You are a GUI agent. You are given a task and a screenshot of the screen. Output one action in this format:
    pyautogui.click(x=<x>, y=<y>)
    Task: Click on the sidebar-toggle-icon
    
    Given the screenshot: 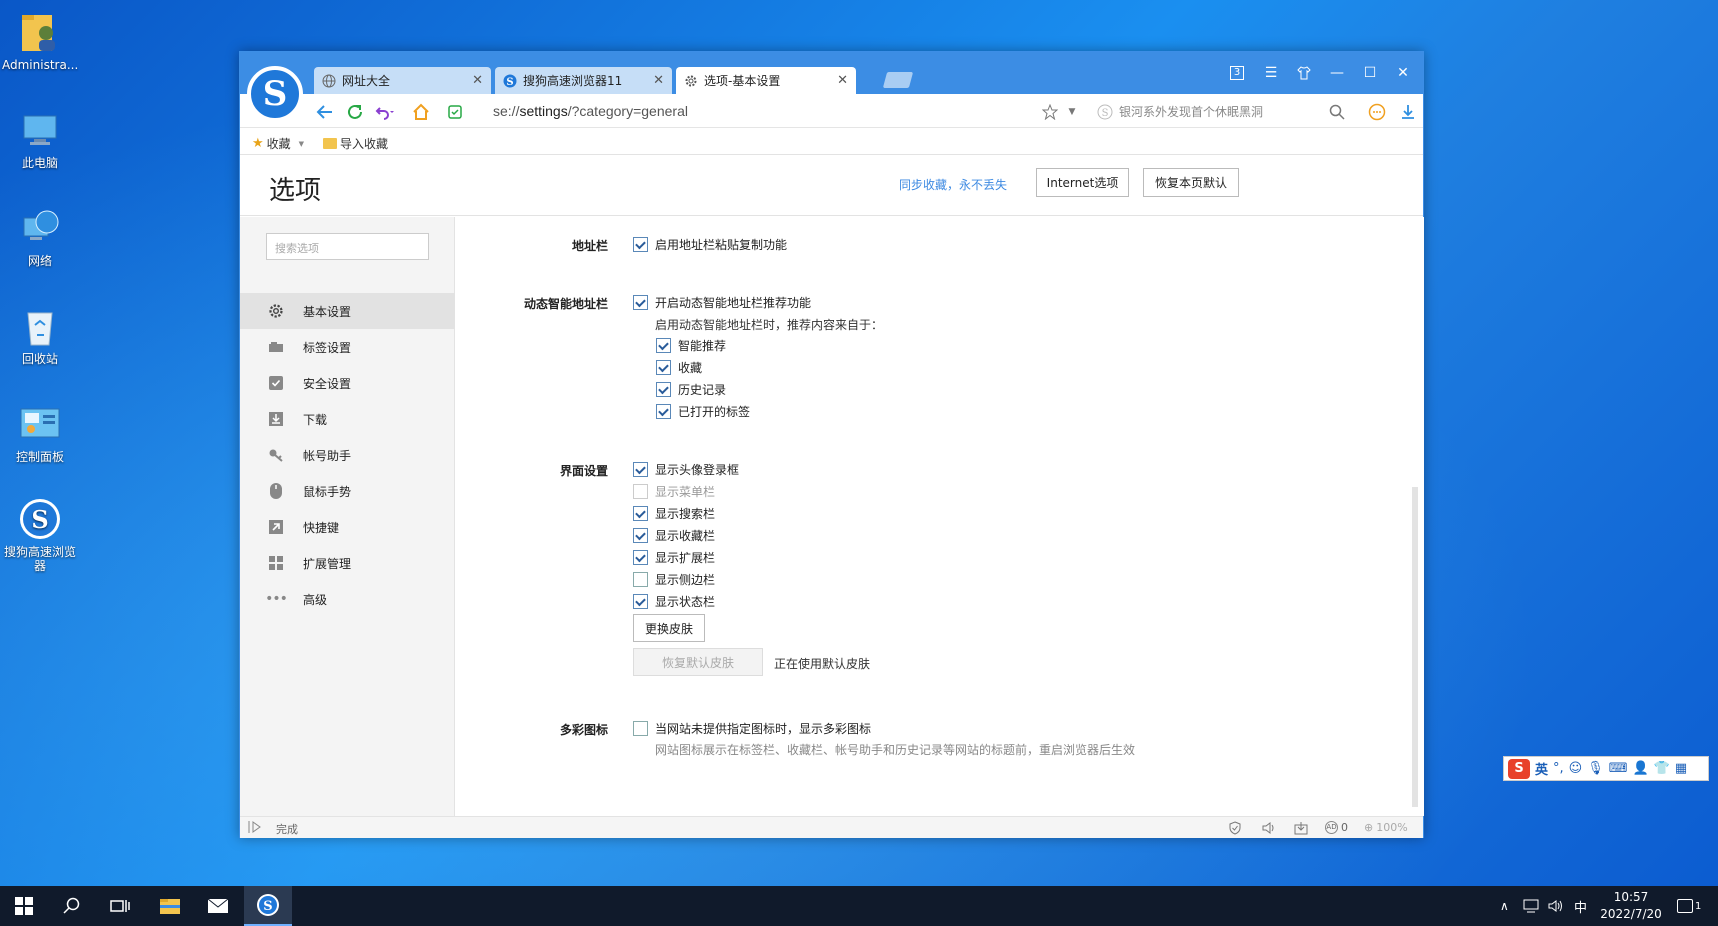 What is the action you would take?
    pyautogui.click(x=256, y=827)
    